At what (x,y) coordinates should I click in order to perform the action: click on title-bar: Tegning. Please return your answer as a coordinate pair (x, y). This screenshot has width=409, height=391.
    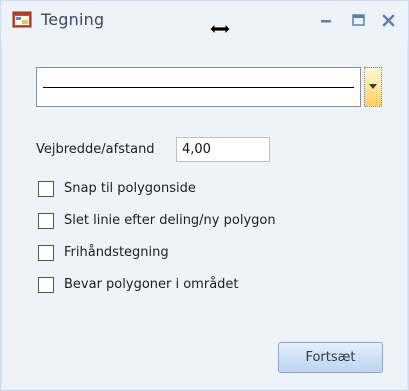
    Looking at the image, I should click on (204, 21).